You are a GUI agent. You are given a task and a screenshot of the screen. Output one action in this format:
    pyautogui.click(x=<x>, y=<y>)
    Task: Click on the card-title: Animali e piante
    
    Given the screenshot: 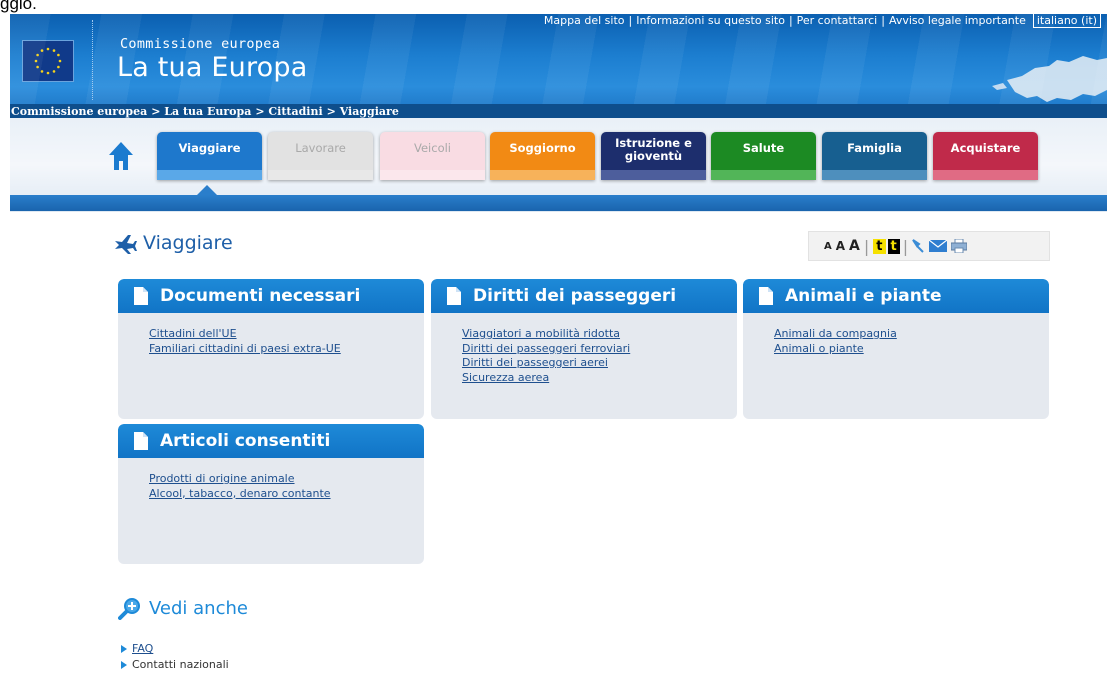 What is the action you would take?
    pyautogui.click(x=863, y=296)
    